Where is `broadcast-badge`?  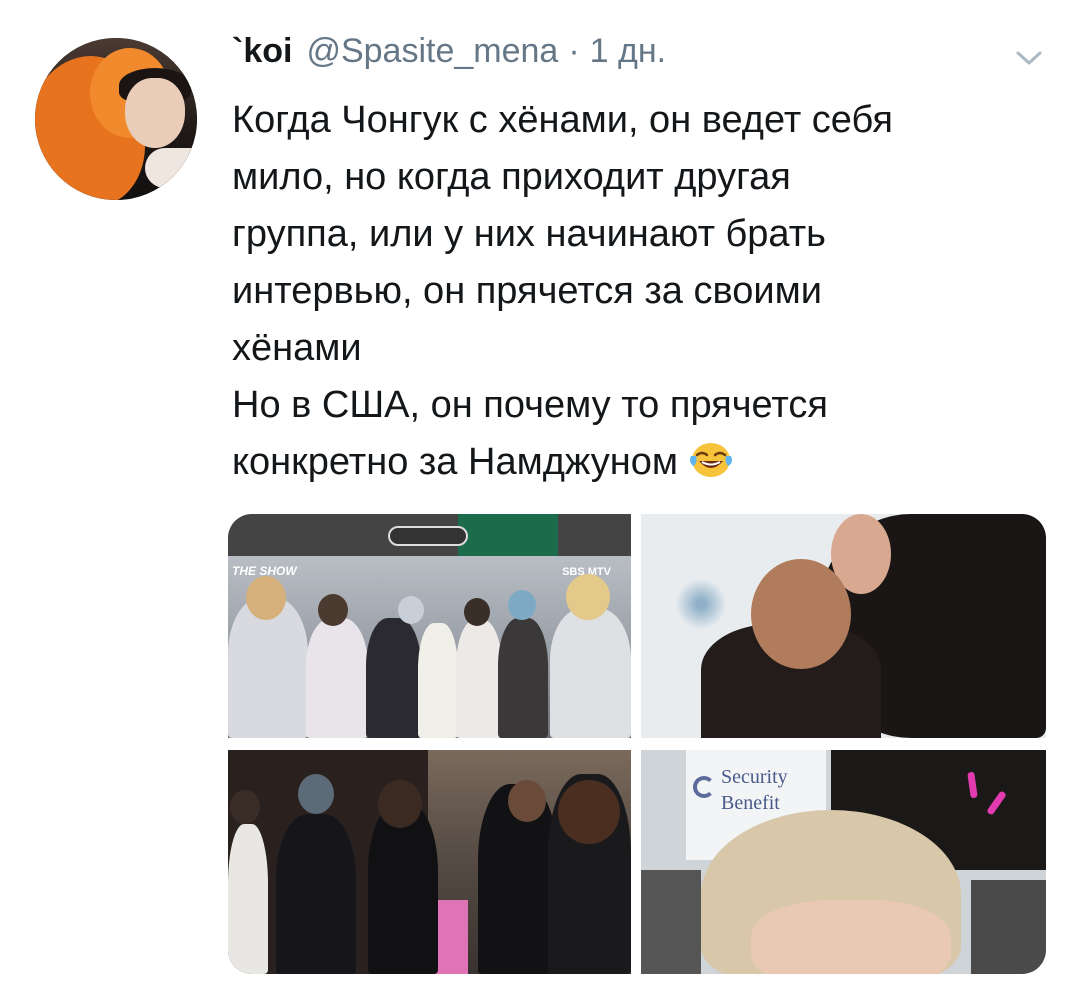
broadcast-badge is located at coordinates (428, 536).